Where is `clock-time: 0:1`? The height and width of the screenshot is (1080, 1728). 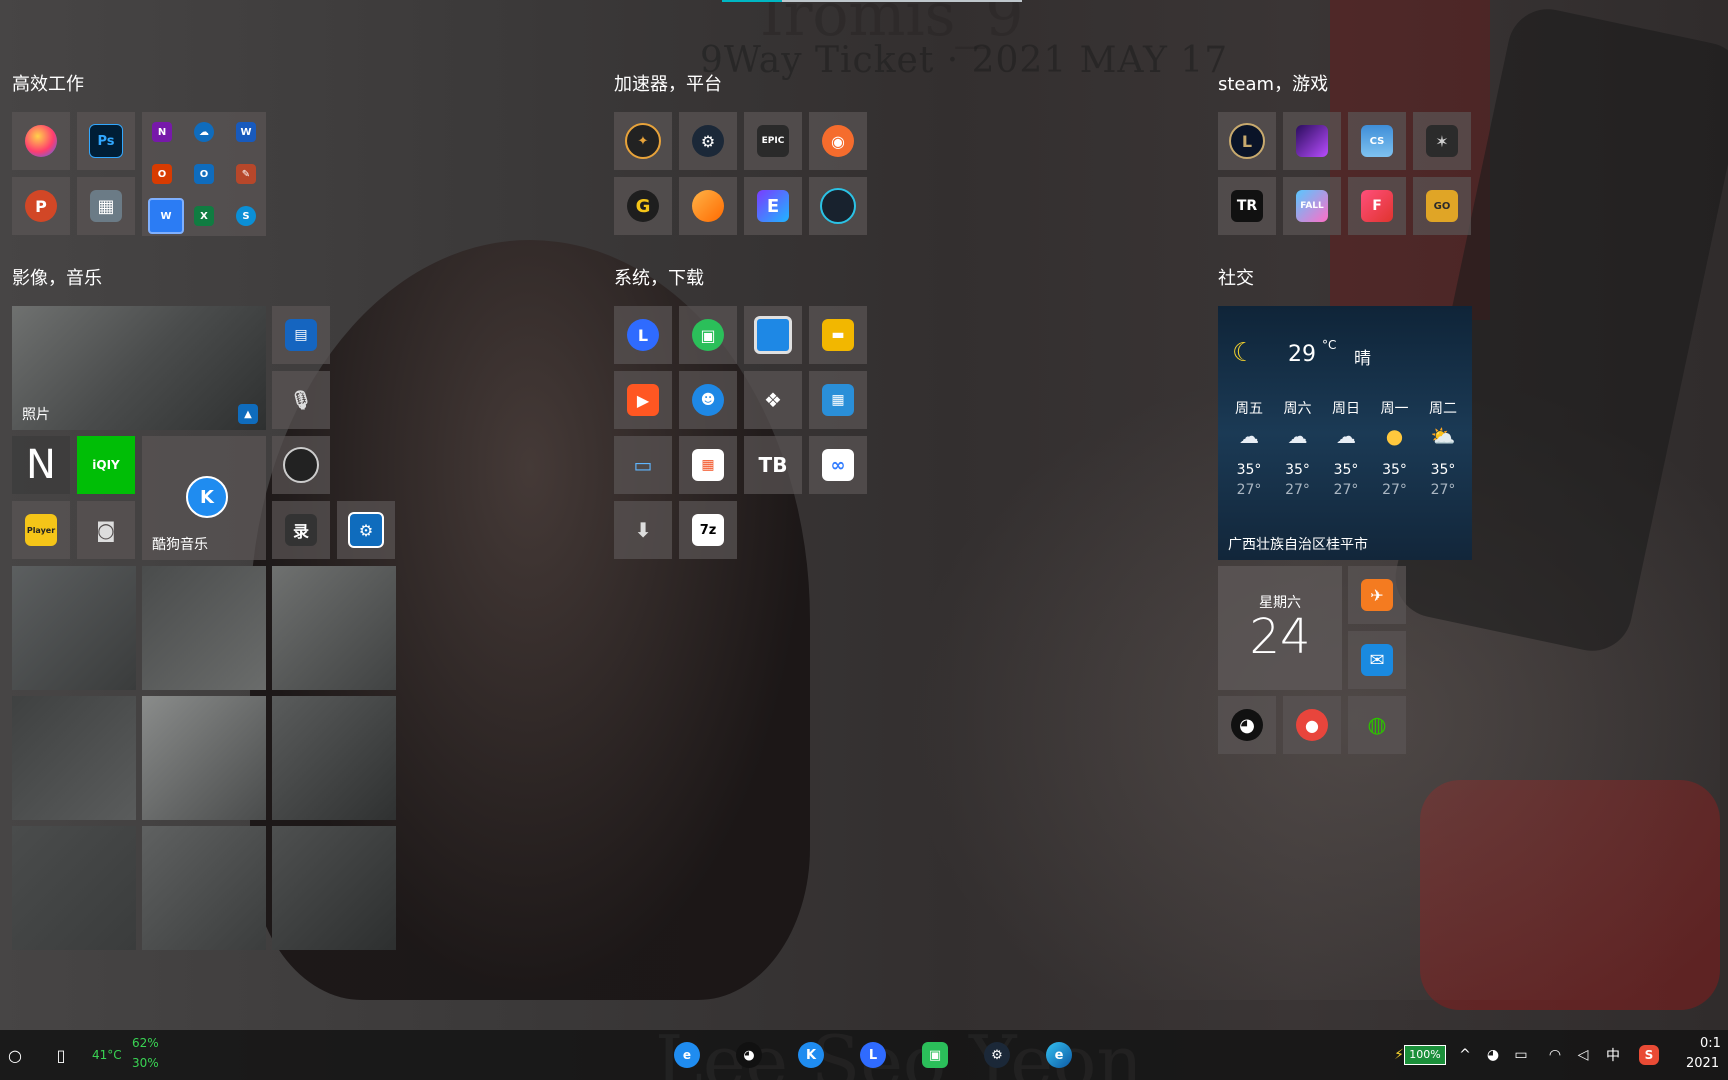 clock-time: 0:1 is located at coordinates (1710, 1043).